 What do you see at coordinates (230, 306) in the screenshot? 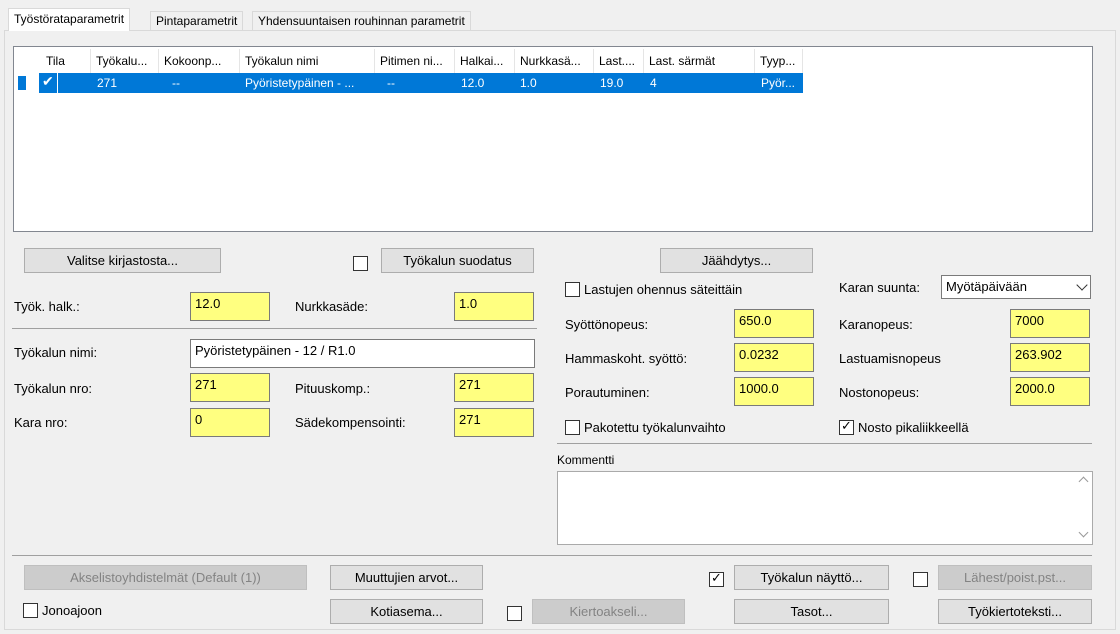
I see `tool-diameter-field: 12.0` at bounding box center [230, 306].